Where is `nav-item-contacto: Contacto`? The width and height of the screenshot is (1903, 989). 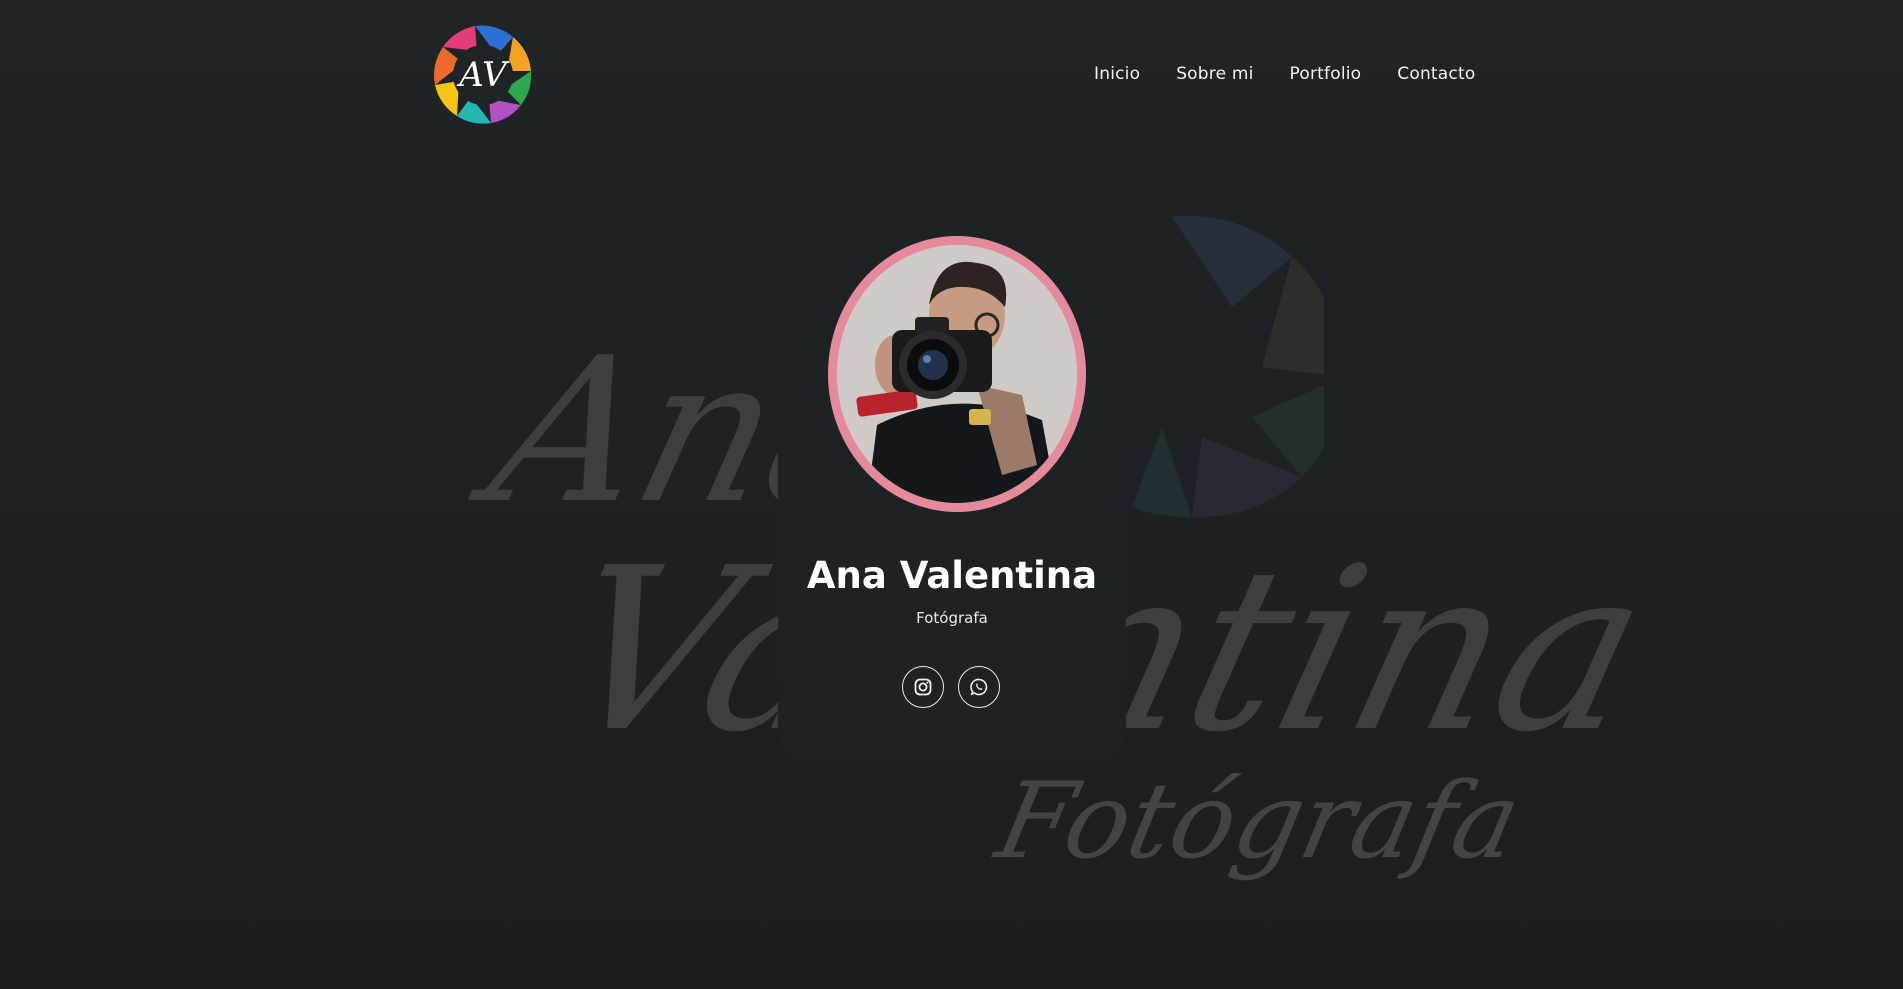 nav-item-contacto: Contacto is located at coordinates (1436, 74).